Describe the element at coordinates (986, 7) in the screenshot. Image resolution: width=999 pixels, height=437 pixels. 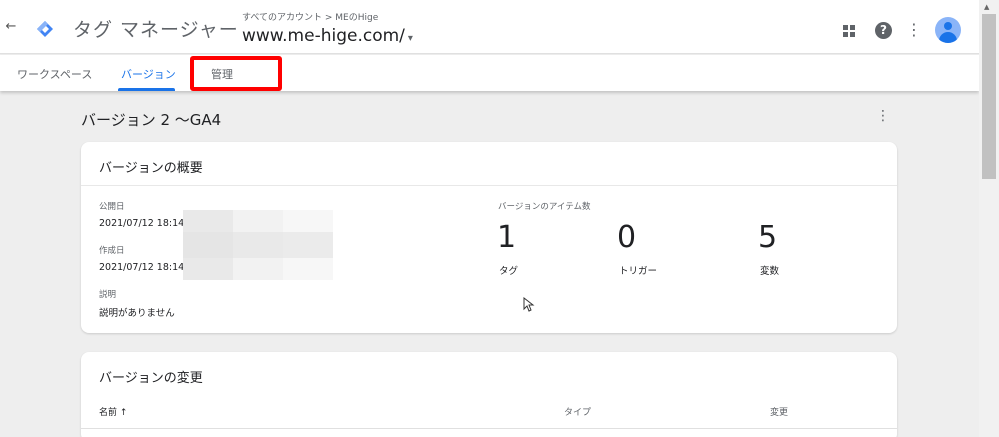
I see `scroll-up-arrow-icon: ▲` at that location.